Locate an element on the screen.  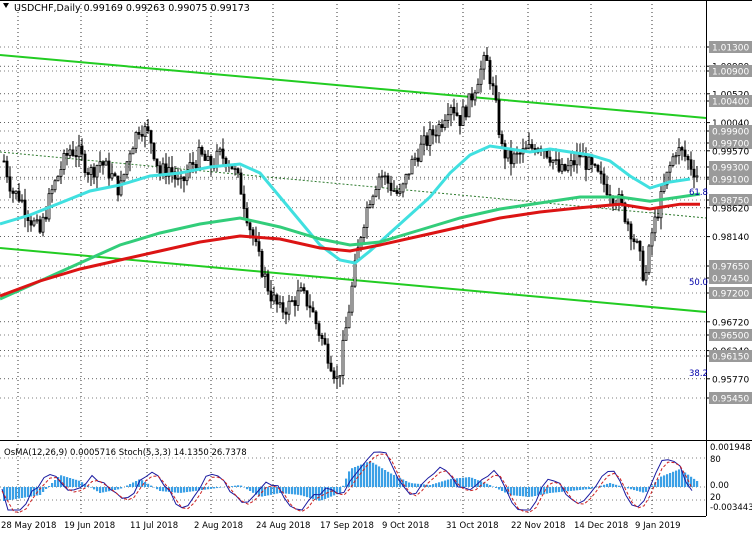
price-label: 0.95770 is located at coordinates (730, 380).